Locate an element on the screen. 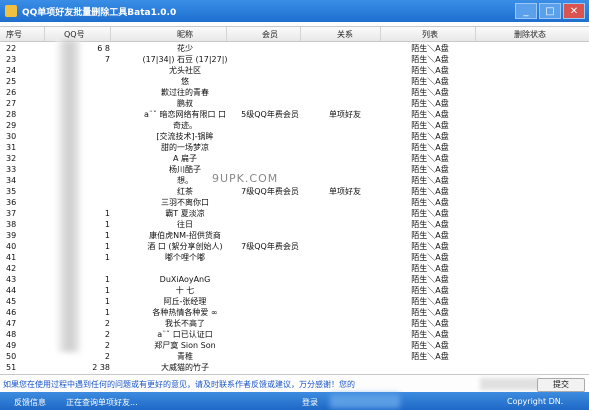 The width and height of the screenshot is (589, 410). row-no: 44 is located at coordinates (11, 290).